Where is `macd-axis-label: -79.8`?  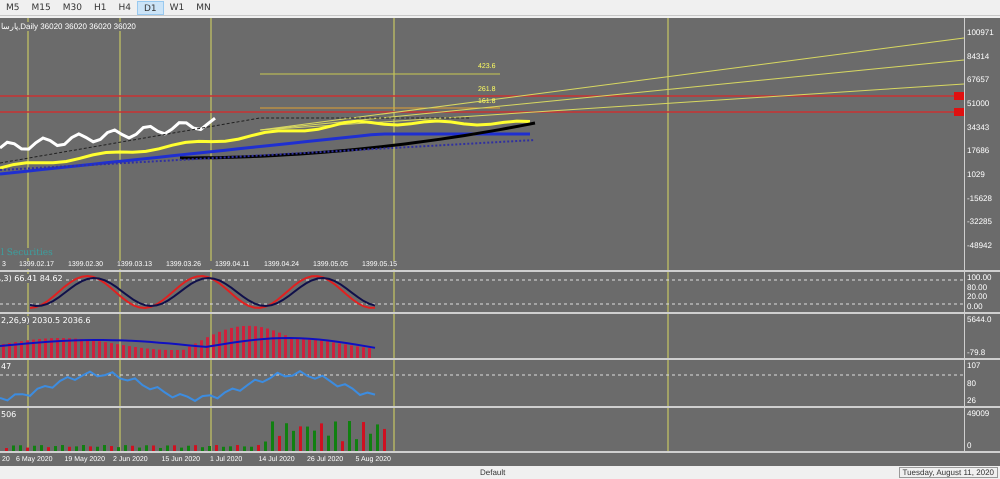
macd-axis-label: -79.8 is located at coordinates (976, 352).